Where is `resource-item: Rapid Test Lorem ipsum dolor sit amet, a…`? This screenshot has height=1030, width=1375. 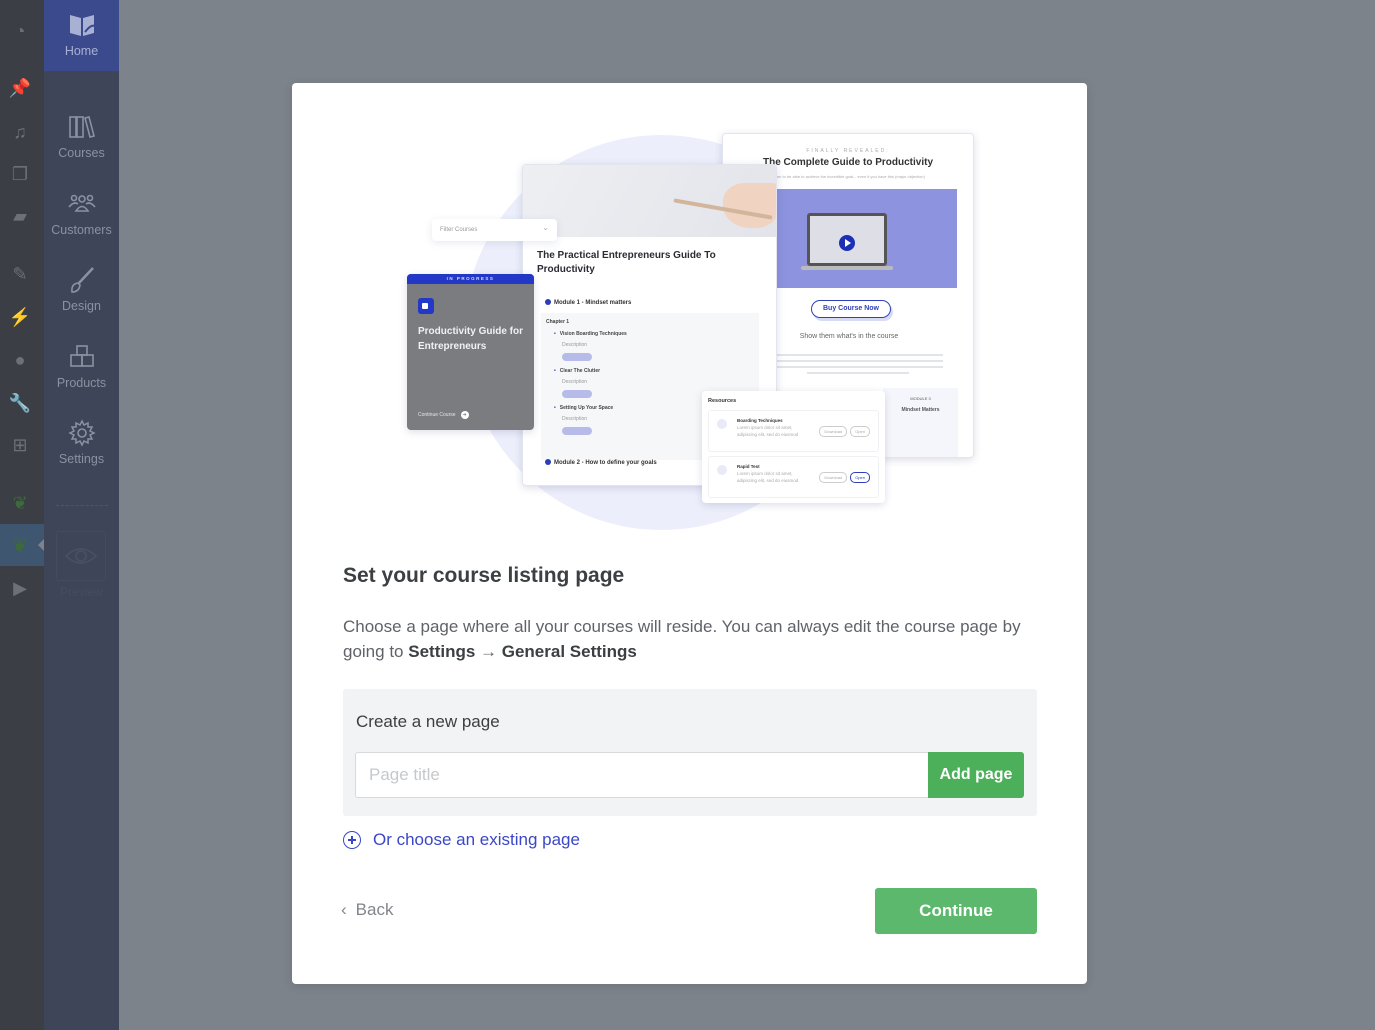 resource-item: Rapid Test Lorem ipsum dolor sit amet, a… is located at coordinates (793, 477).